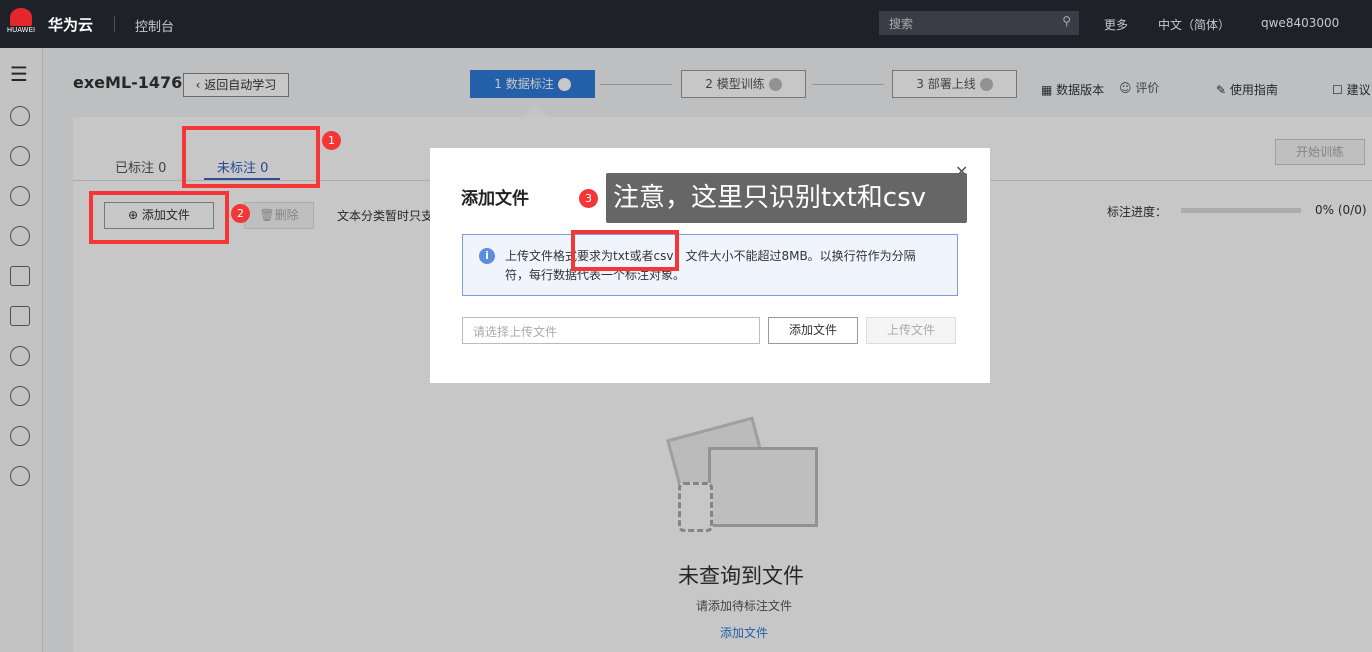 This screenshot has width=1372, height=652. Describe the element at coordinates (1066, 21) in the screenshot. I see `search-icon: ⚲` at that location.